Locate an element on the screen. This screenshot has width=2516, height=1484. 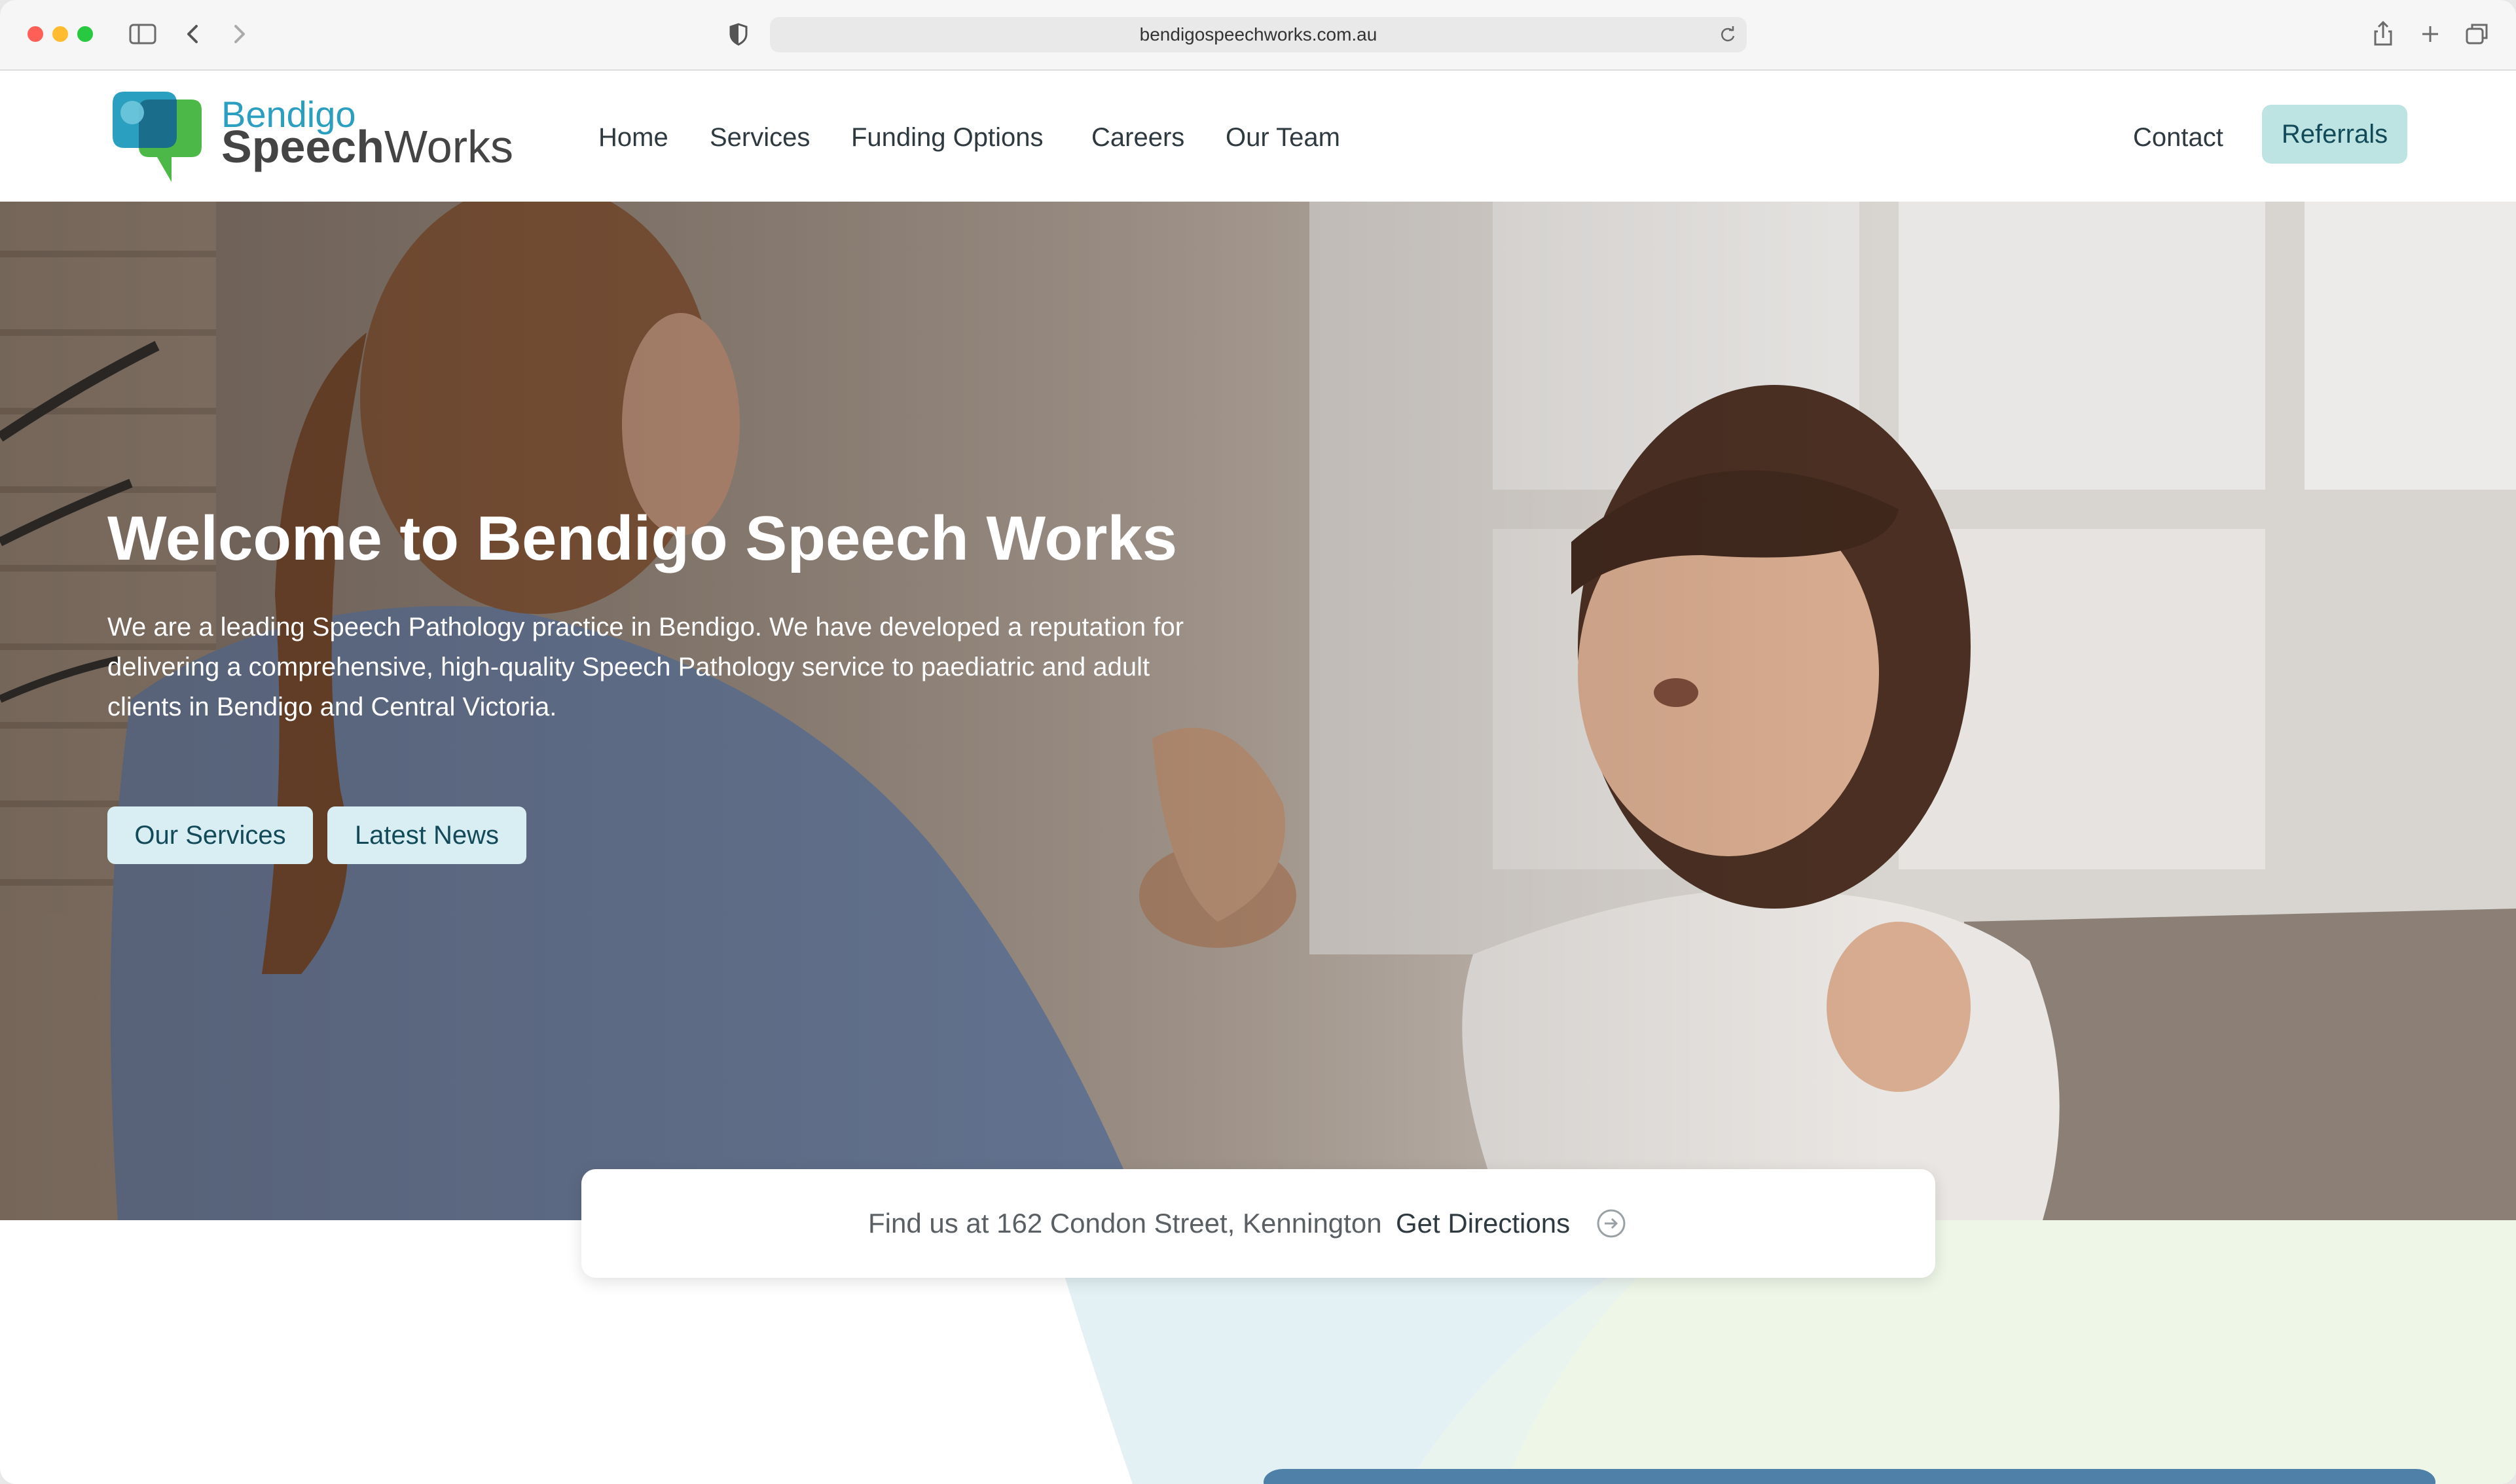
url-text: bendigospeechworks.com.au is located at coordinates (1258, 34).